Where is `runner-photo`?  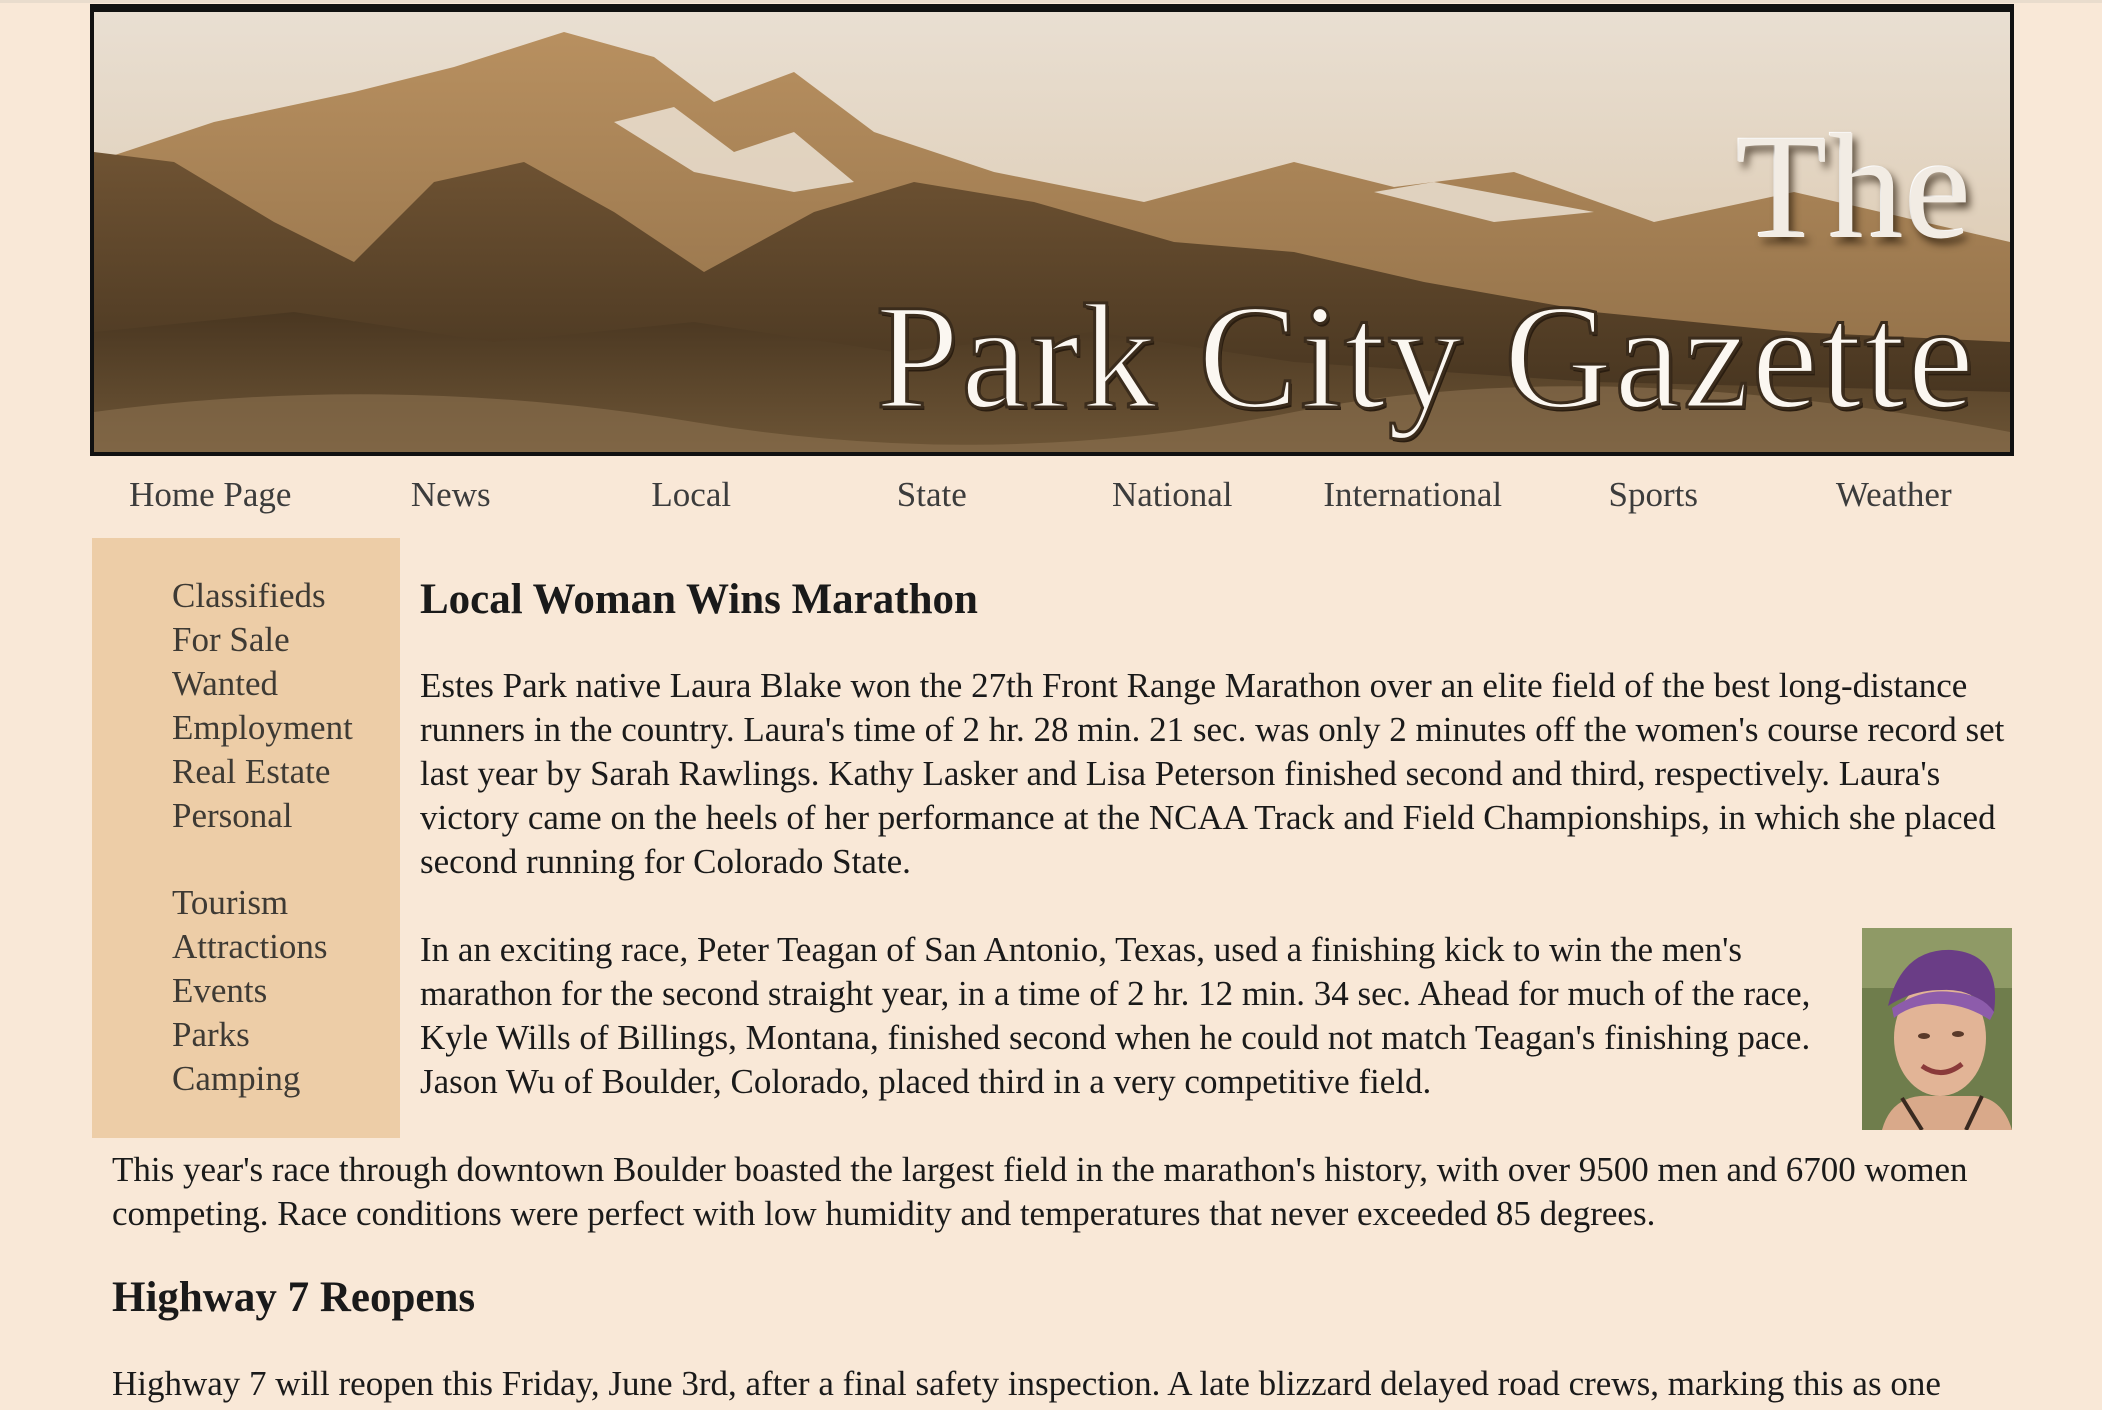 runner-photo is located at coordinates (1937, 1029).